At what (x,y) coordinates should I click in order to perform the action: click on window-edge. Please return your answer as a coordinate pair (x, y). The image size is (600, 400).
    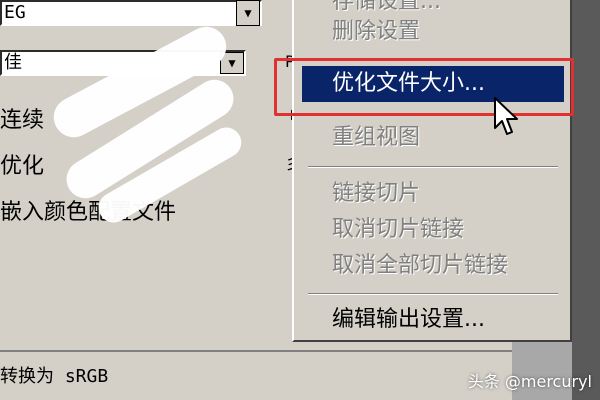
    Looking at the image, I should click on (586, 200).